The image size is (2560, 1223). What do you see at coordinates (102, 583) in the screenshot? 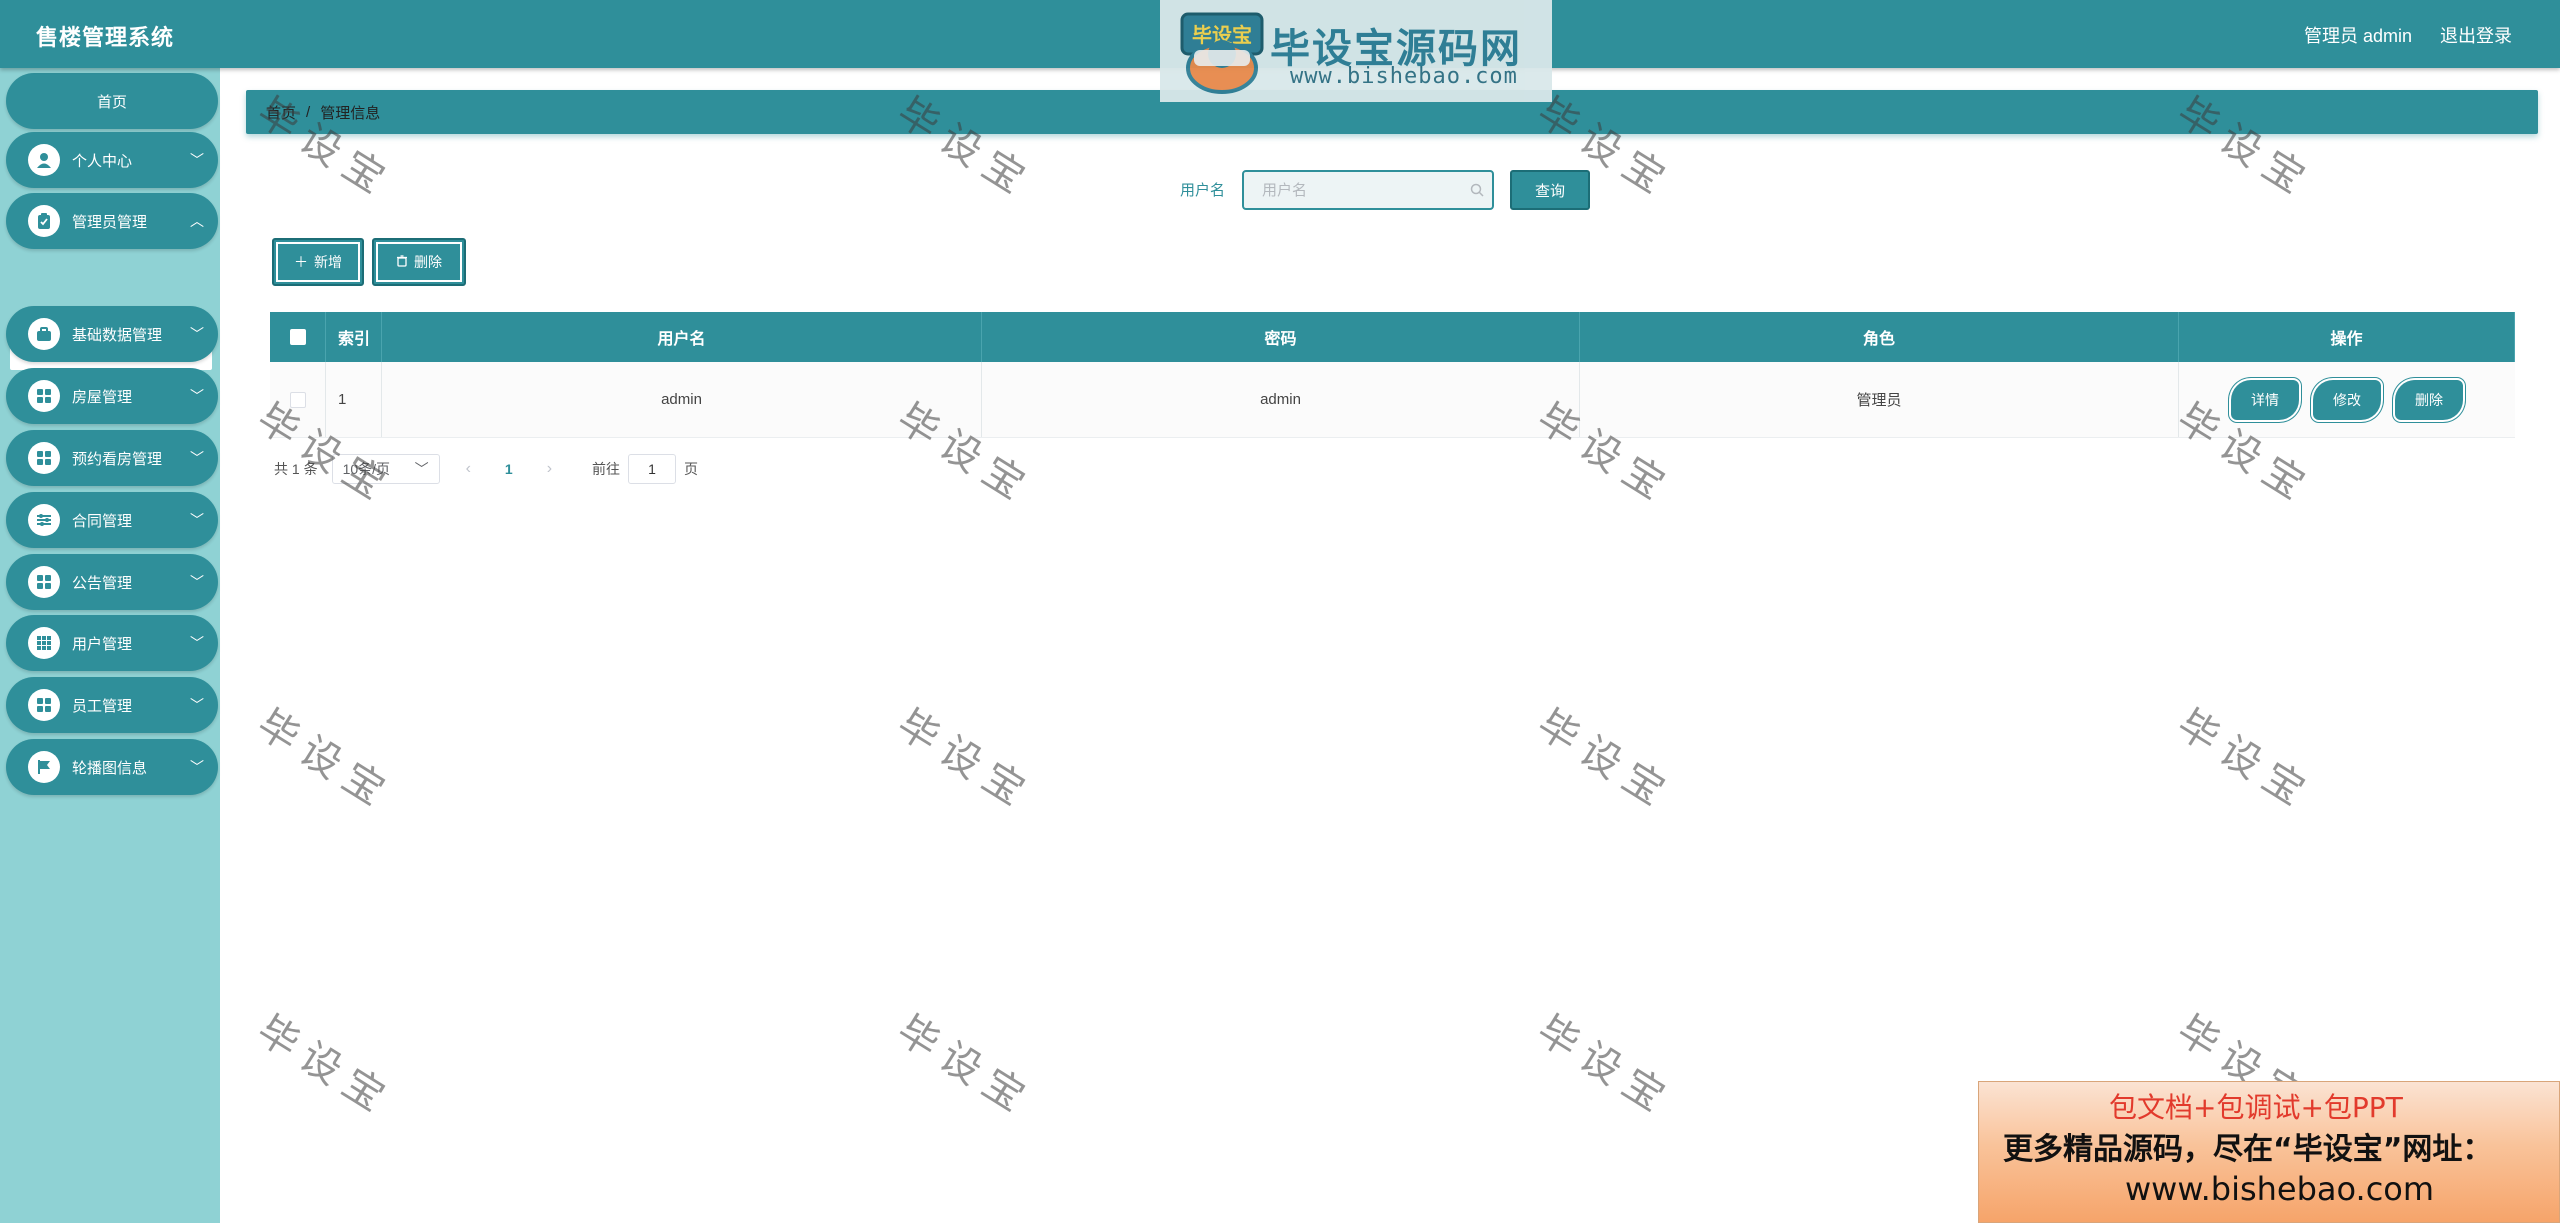
I see `sidebar-item-label: 公告管理` at bounding box center [102, 583].